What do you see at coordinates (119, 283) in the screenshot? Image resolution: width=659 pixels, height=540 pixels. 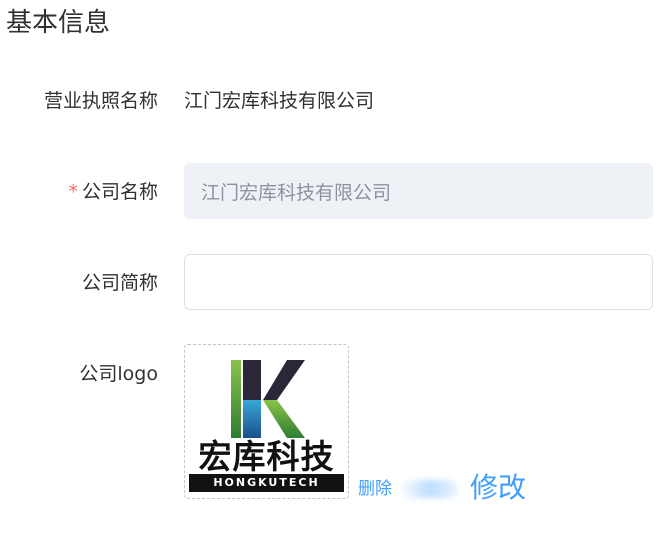 I see `company-short-name-label: 公司简称` at bounding box center [119, 283].